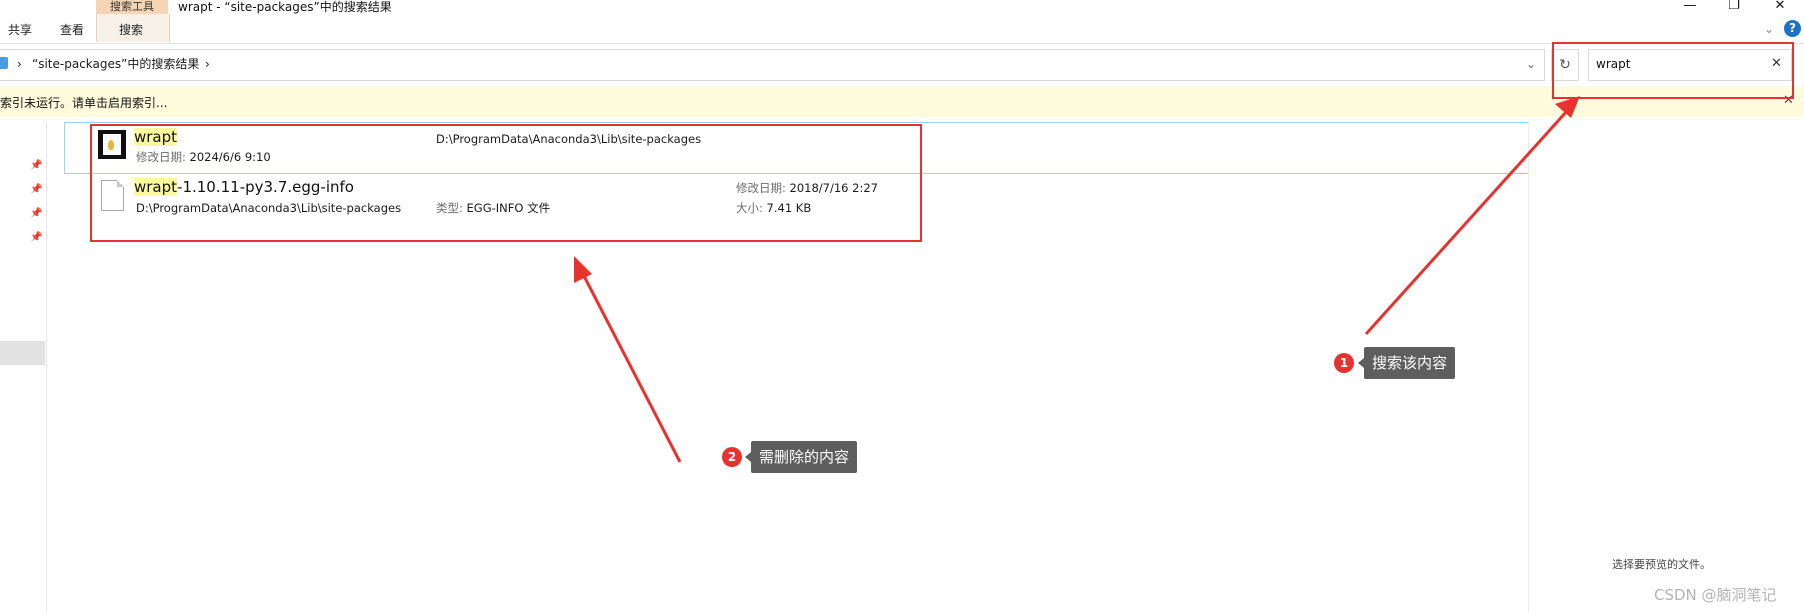 The width and height of the screenshot is (1804, 612). I want to click on annotation-arrowhead-results, so click(583, 269).